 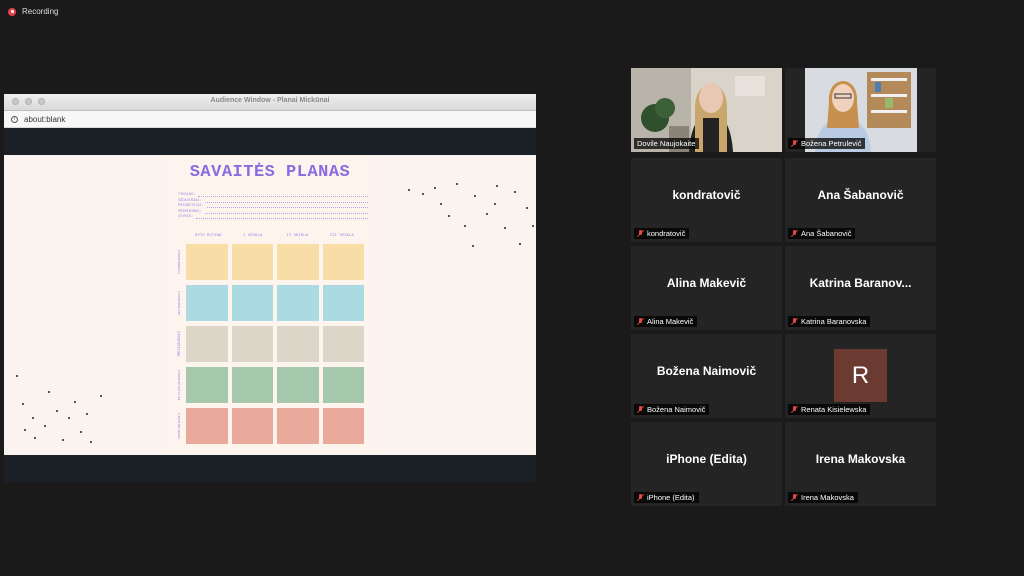 I want to click on participant-name: Alina Makevič, so click(x=670, y=321).